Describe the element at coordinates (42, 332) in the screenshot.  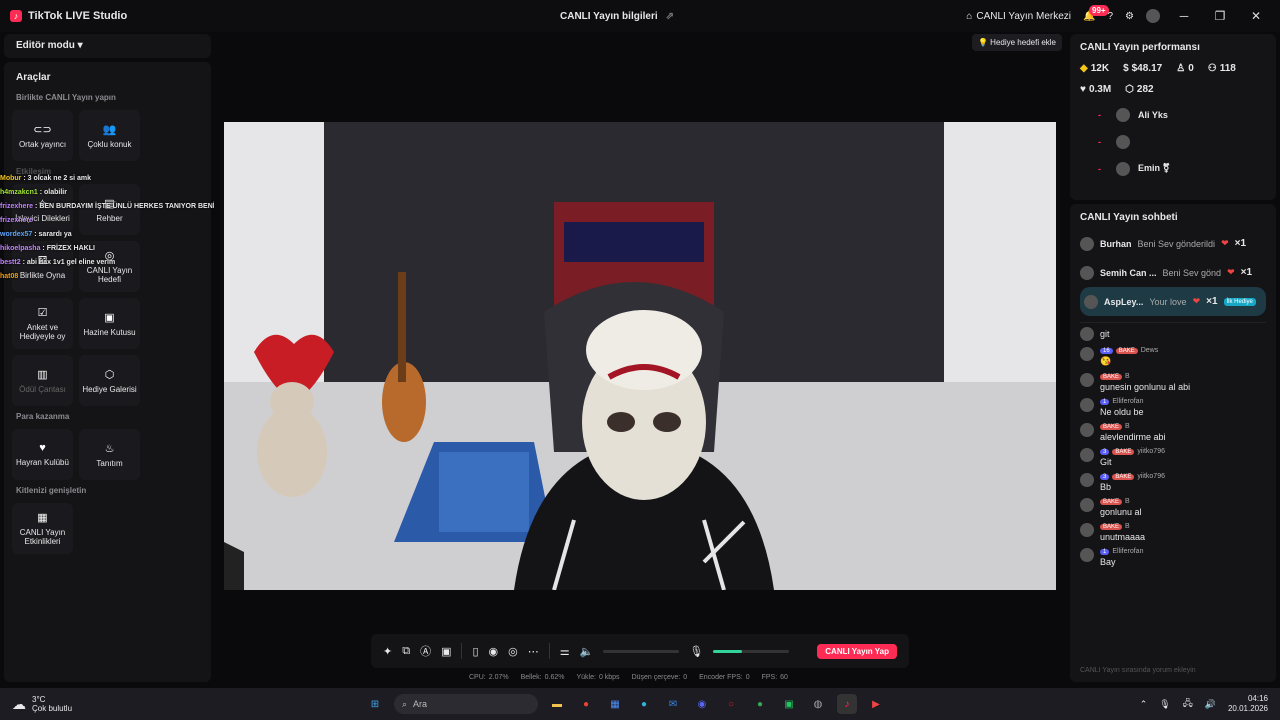
I see `tool-tile-label: Anket ve Hediyeyle oy` at that location.